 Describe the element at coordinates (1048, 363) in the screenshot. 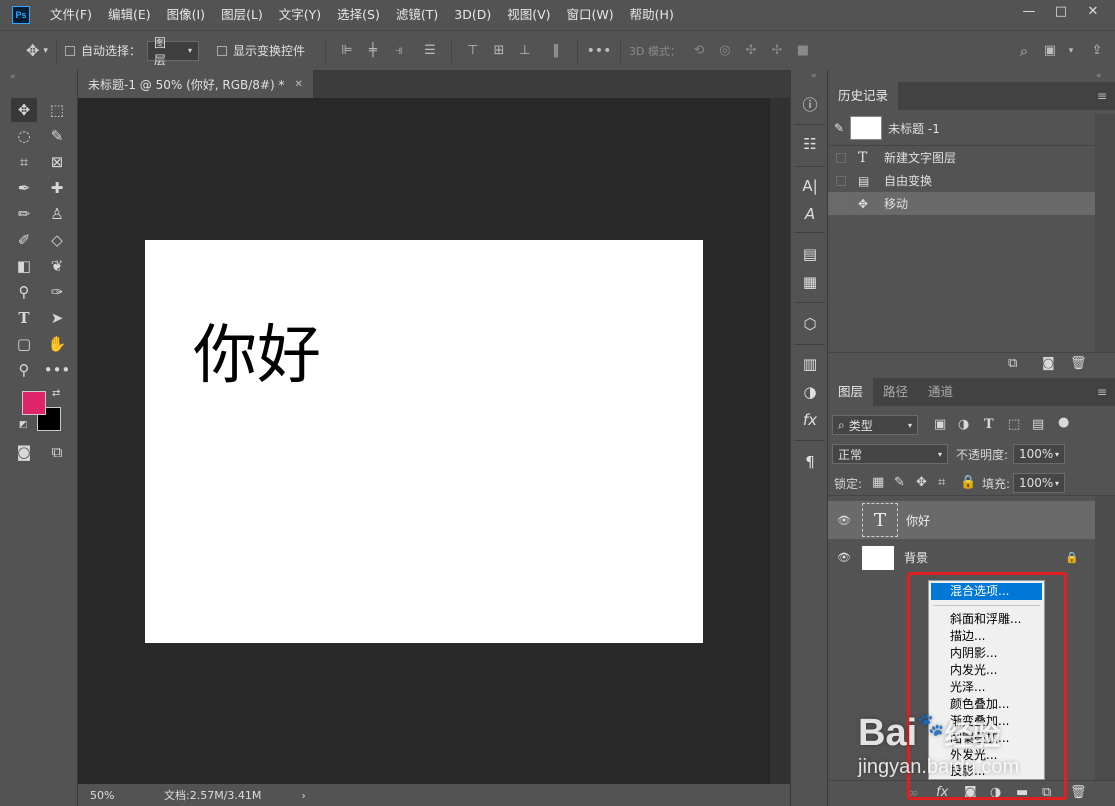

I see `camera-icon: ◙` at that location.